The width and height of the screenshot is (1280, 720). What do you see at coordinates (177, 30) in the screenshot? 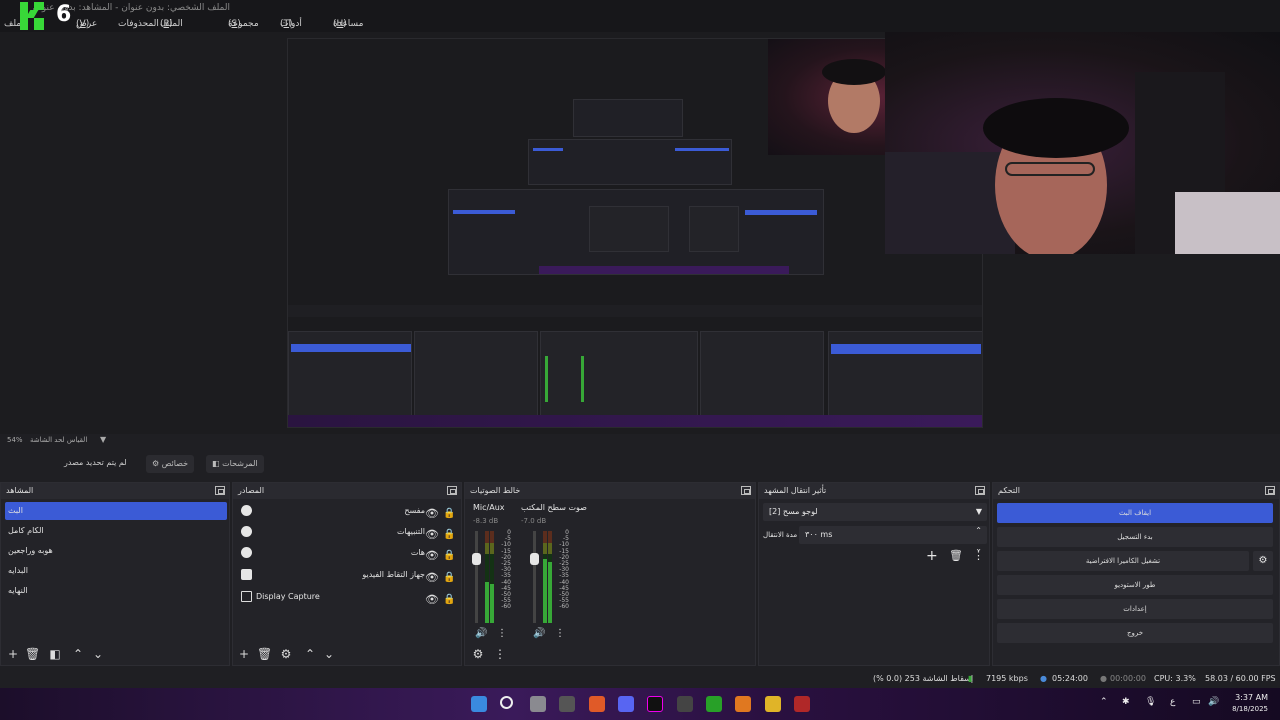
I see `menu-profile: الملف الشخصي (P)` at bounding box center [177, 30].